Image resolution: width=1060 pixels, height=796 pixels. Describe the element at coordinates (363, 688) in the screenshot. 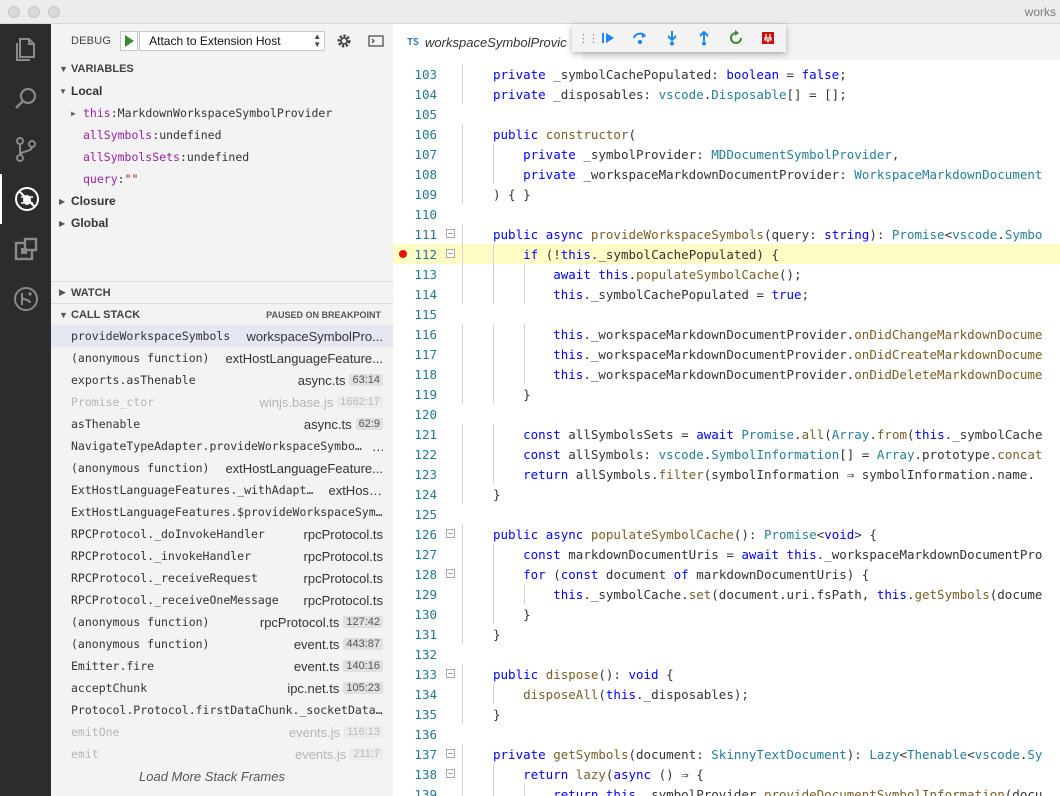

I see `frame-line-badge: 105:23` at that location.